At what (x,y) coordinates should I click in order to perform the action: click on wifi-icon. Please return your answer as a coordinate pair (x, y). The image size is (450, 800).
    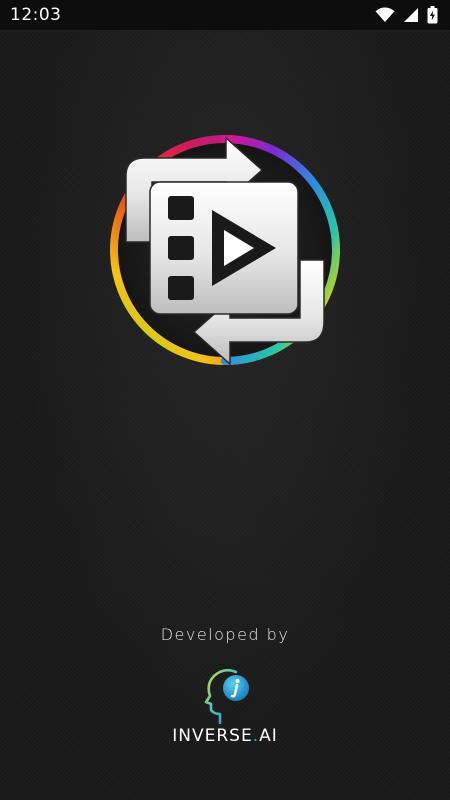
    Looking at the image, I should click on (385, 15).